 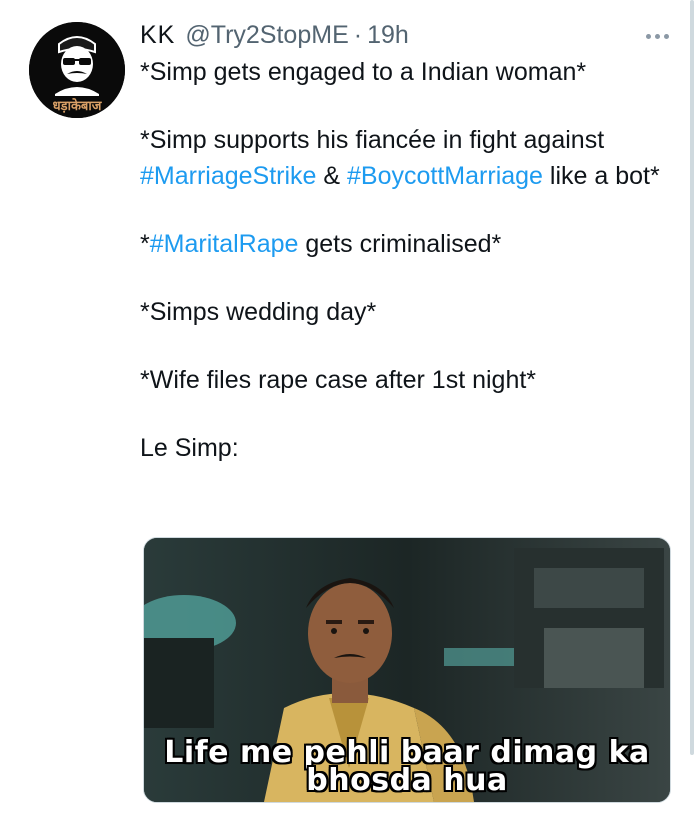 I want to click on avatar-text: धड़ाकेबाज, so click(x=78, y=106).